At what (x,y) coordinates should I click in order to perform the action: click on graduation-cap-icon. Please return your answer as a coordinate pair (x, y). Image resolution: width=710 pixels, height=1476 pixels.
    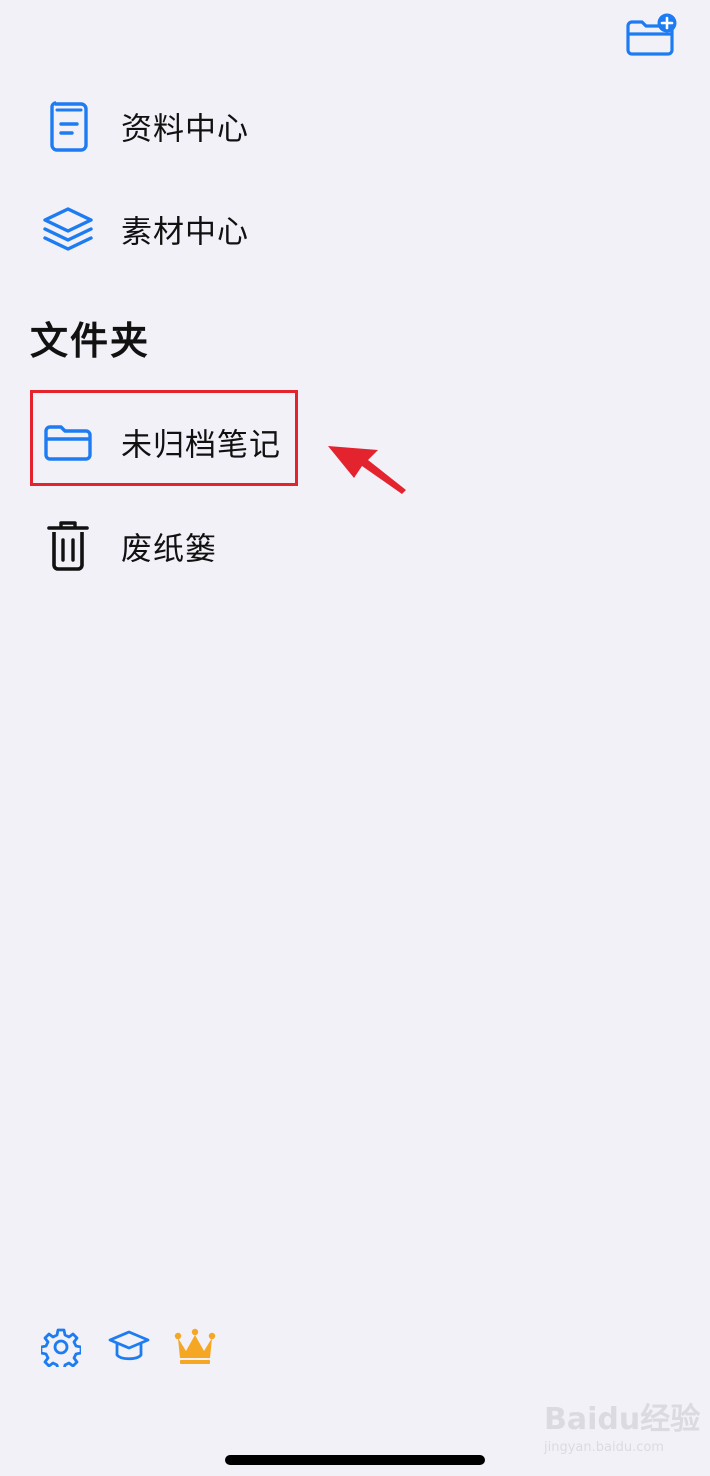
    Looking at the image, I should click on (129, 1345).